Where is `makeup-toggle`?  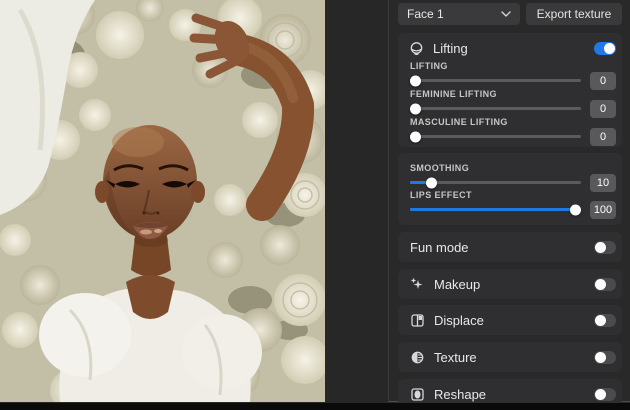
makeup-toggle is located at coordinates (605, 284).